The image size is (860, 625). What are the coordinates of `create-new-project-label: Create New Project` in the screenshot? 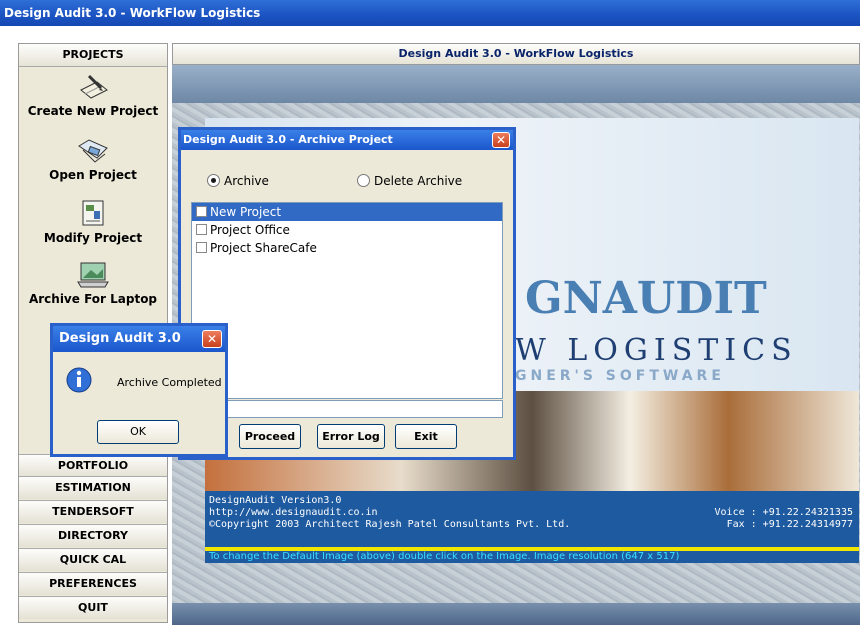 It's located at (93, 111).